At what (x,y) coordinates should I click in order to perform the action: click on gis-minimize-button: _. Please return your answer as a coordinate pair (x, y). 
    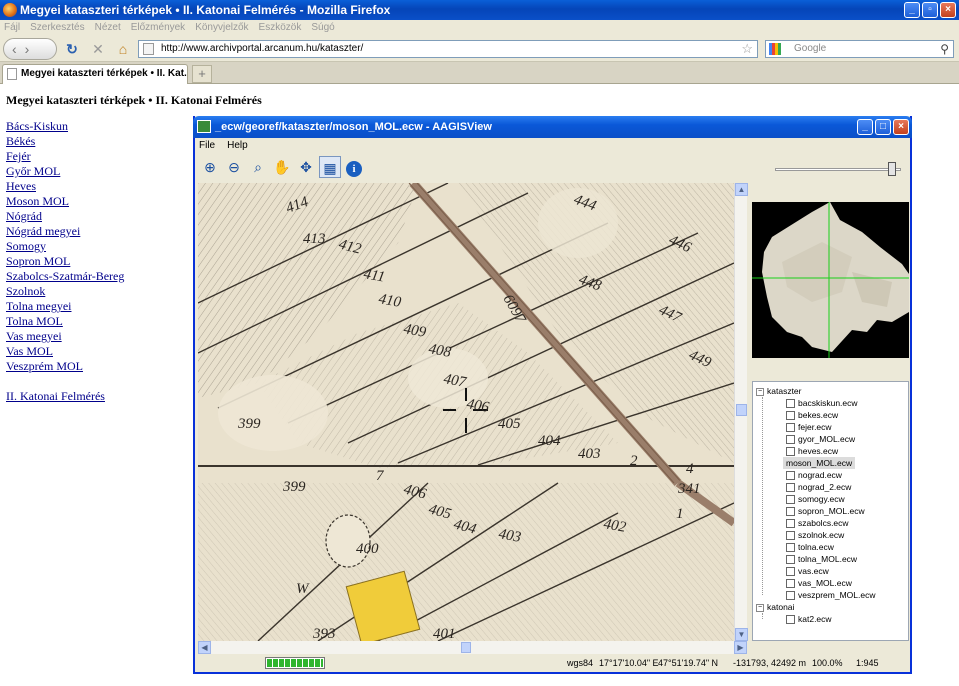
    Looking at the image, I should click on (865, 127).